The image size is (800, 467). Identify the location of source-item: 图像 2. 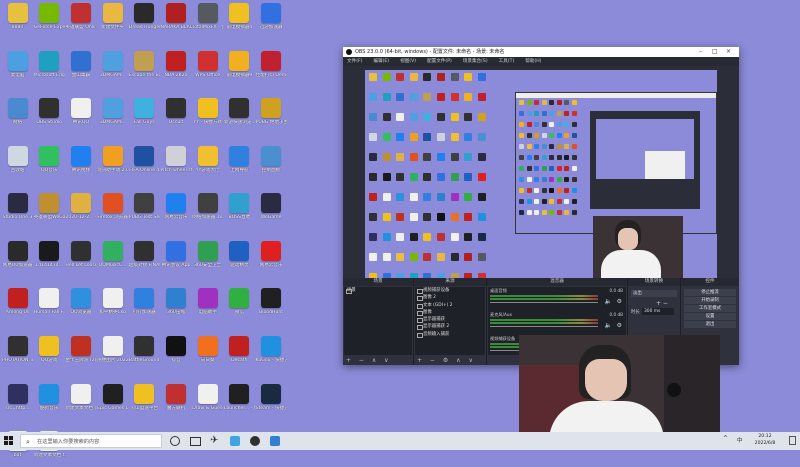
(450, 298).